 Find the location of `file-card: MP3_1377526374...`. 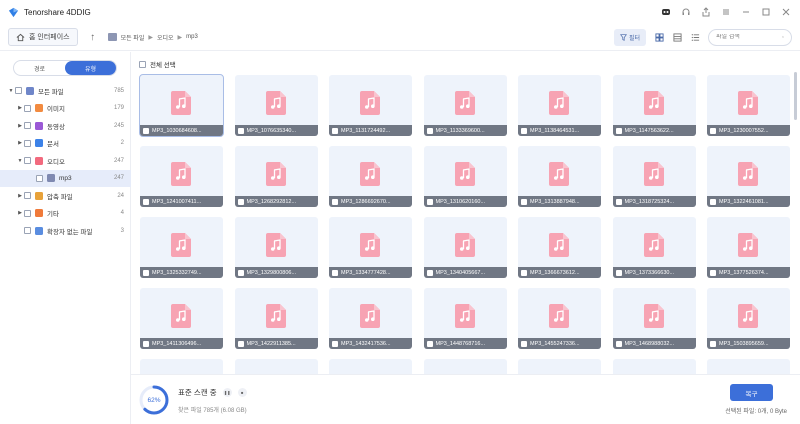

file-card: MP3_1377526374... is located at coordinates (748, 247).